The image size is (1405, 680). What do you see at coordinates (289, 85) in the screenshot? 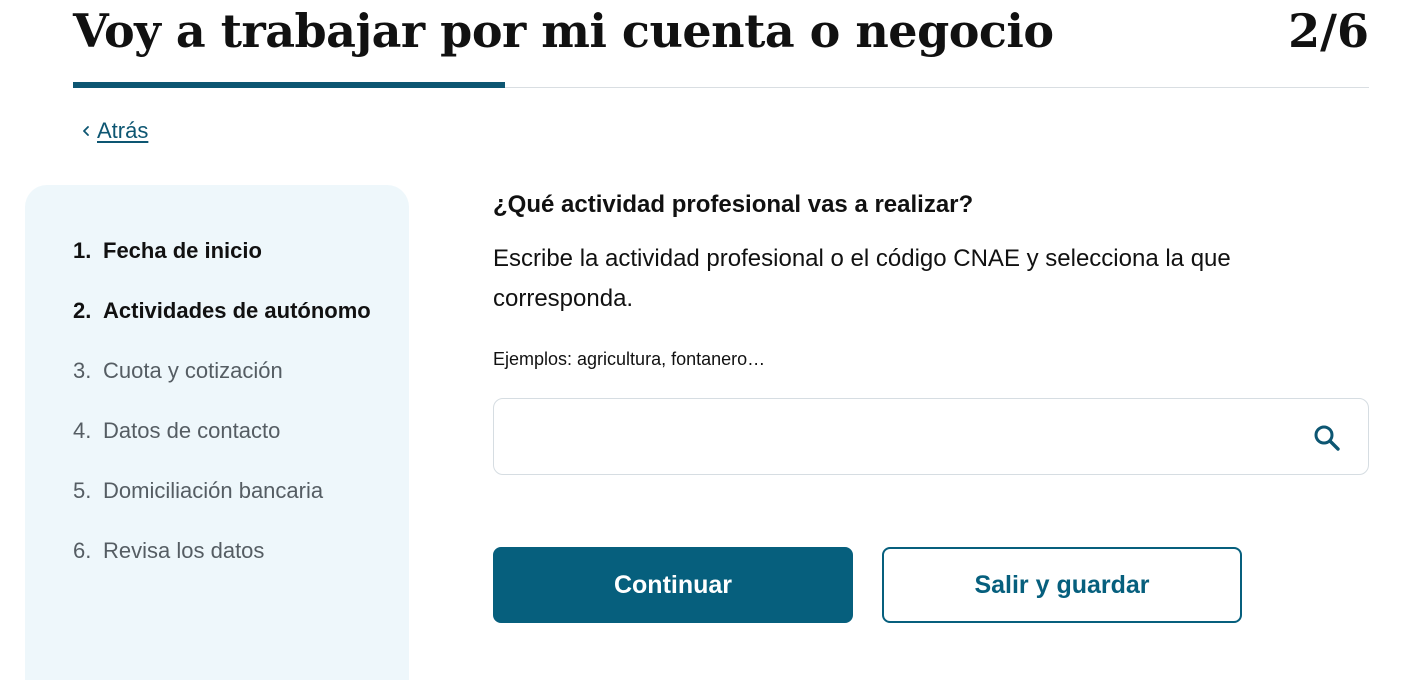
I see `progress-bar-fill` at bounding box center [289, 85].